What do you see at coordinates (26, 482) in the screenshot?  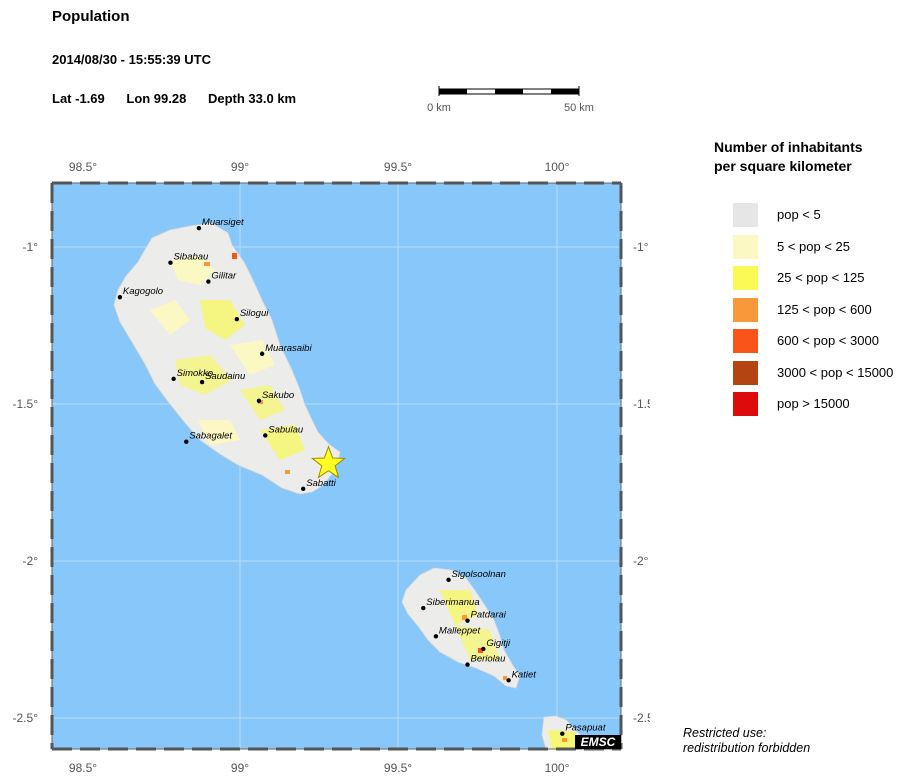 I see `latitude-labels-left: -1° -1.5° -2° -2.5°` at bounding box center [26, 482].